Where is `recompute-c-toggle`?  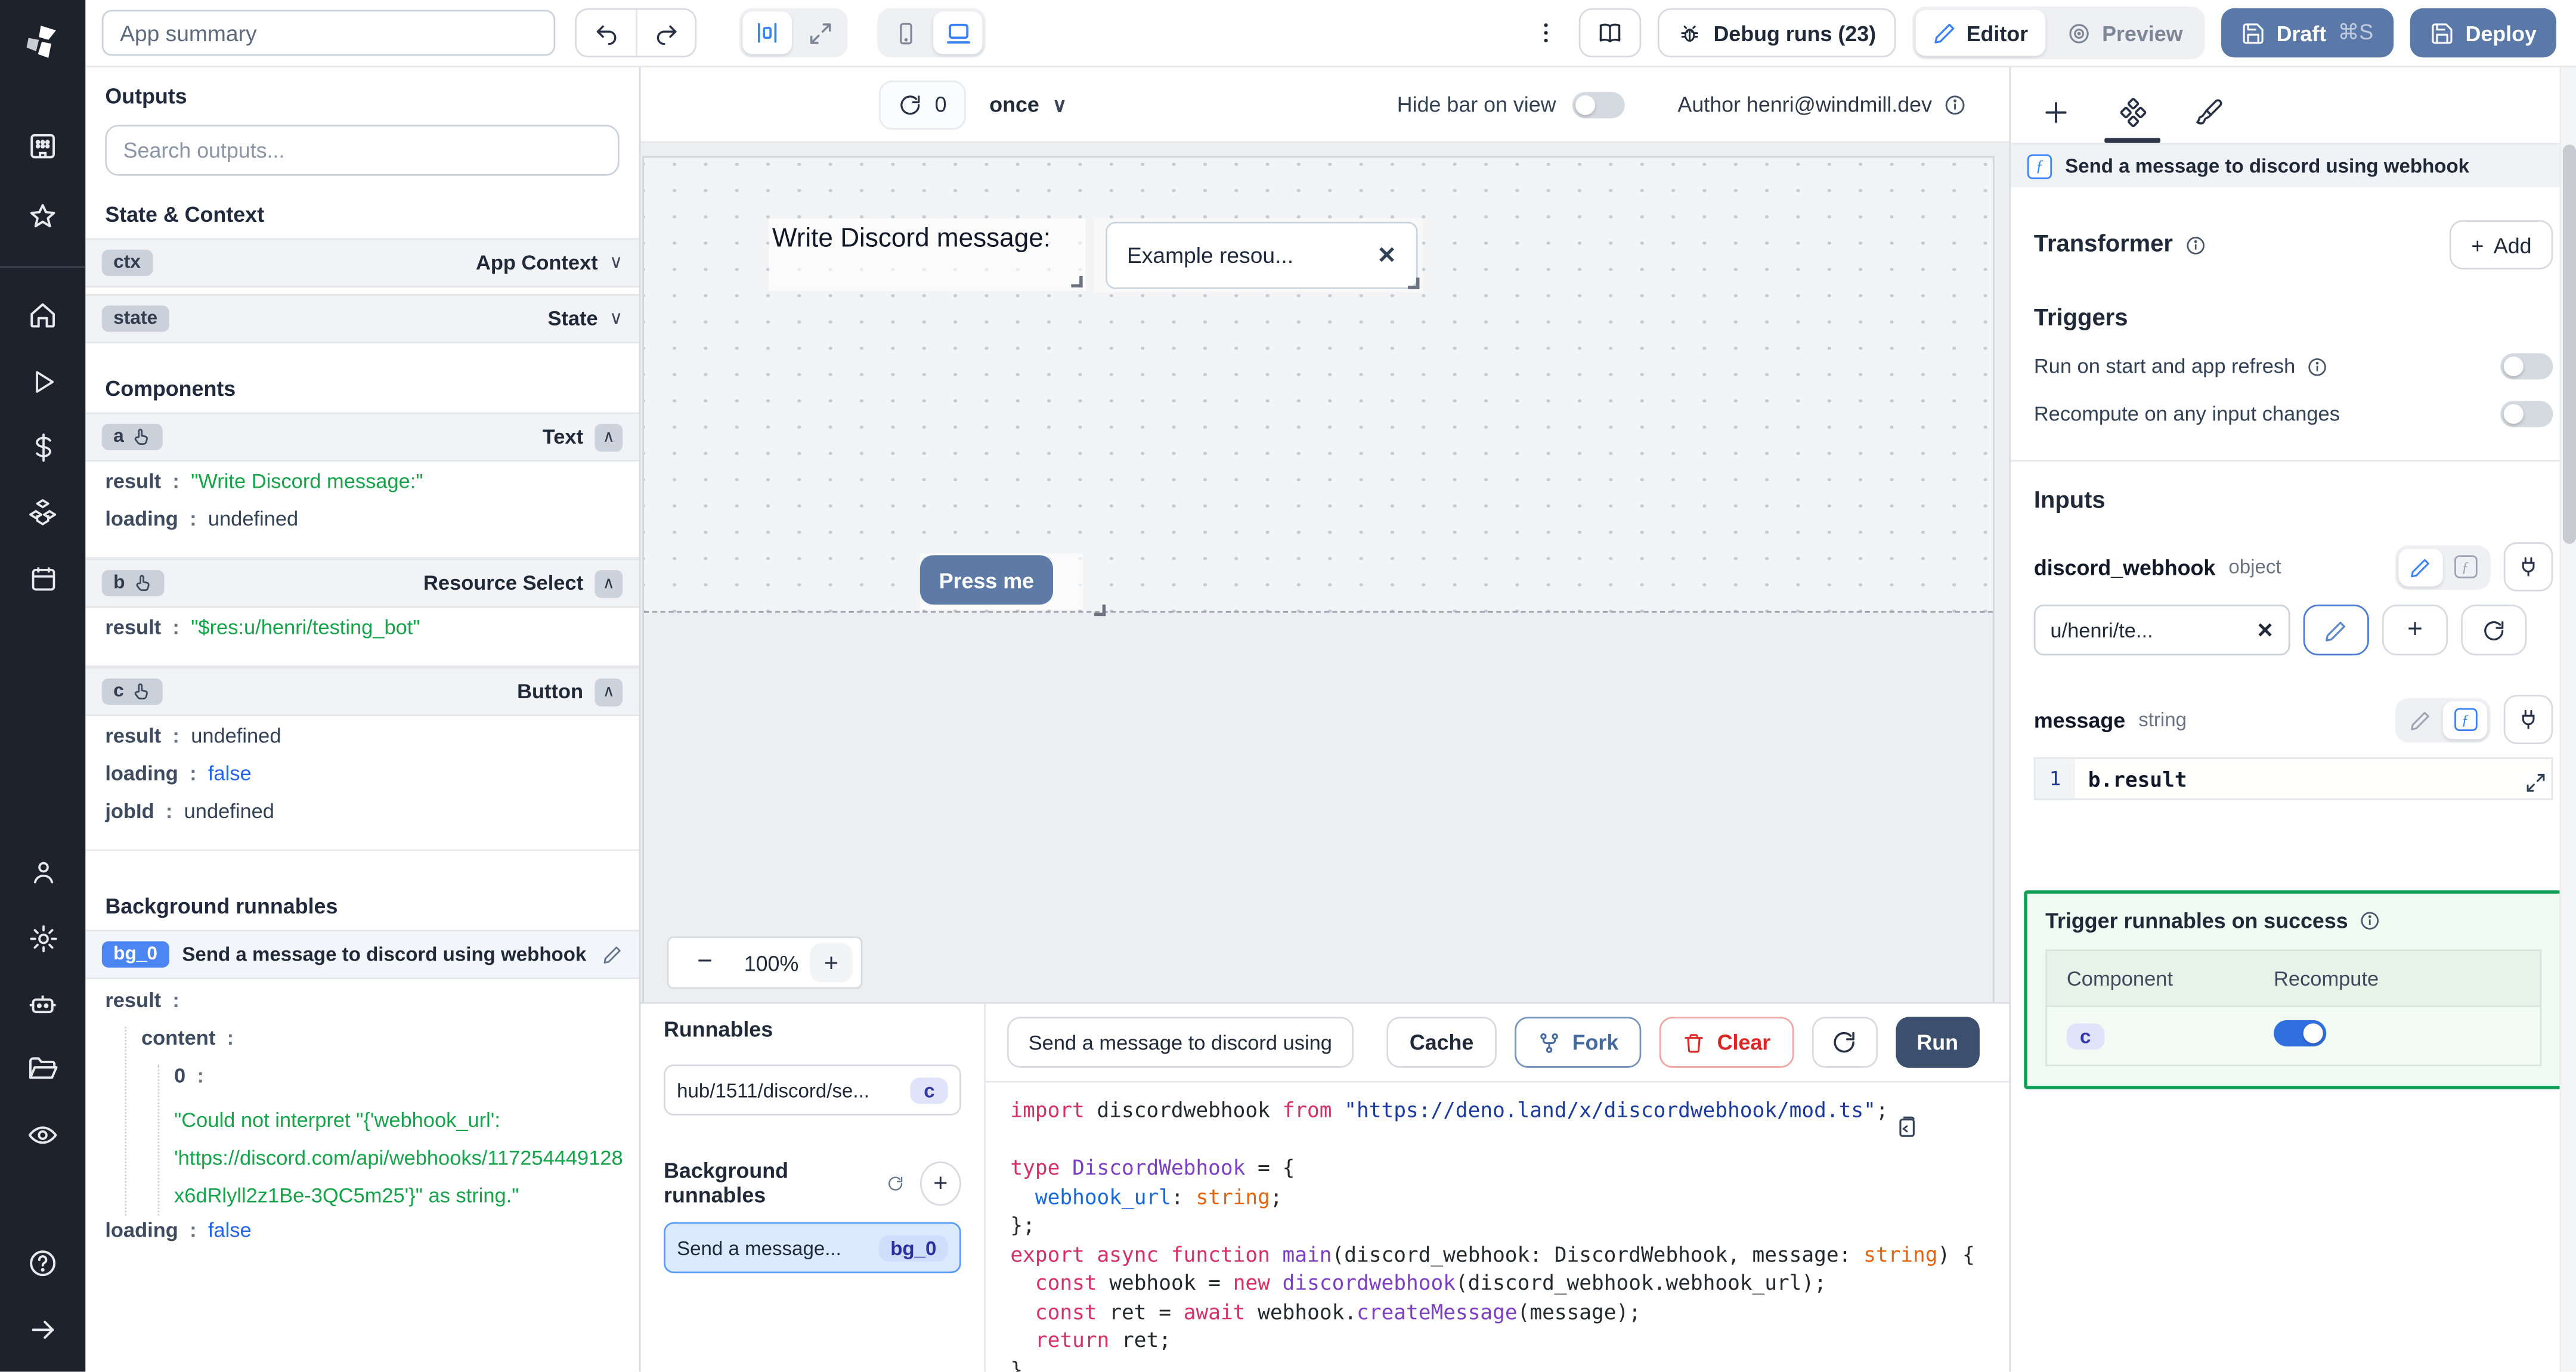 recompute-c-toggle is located at coordinates (2301, 1033).